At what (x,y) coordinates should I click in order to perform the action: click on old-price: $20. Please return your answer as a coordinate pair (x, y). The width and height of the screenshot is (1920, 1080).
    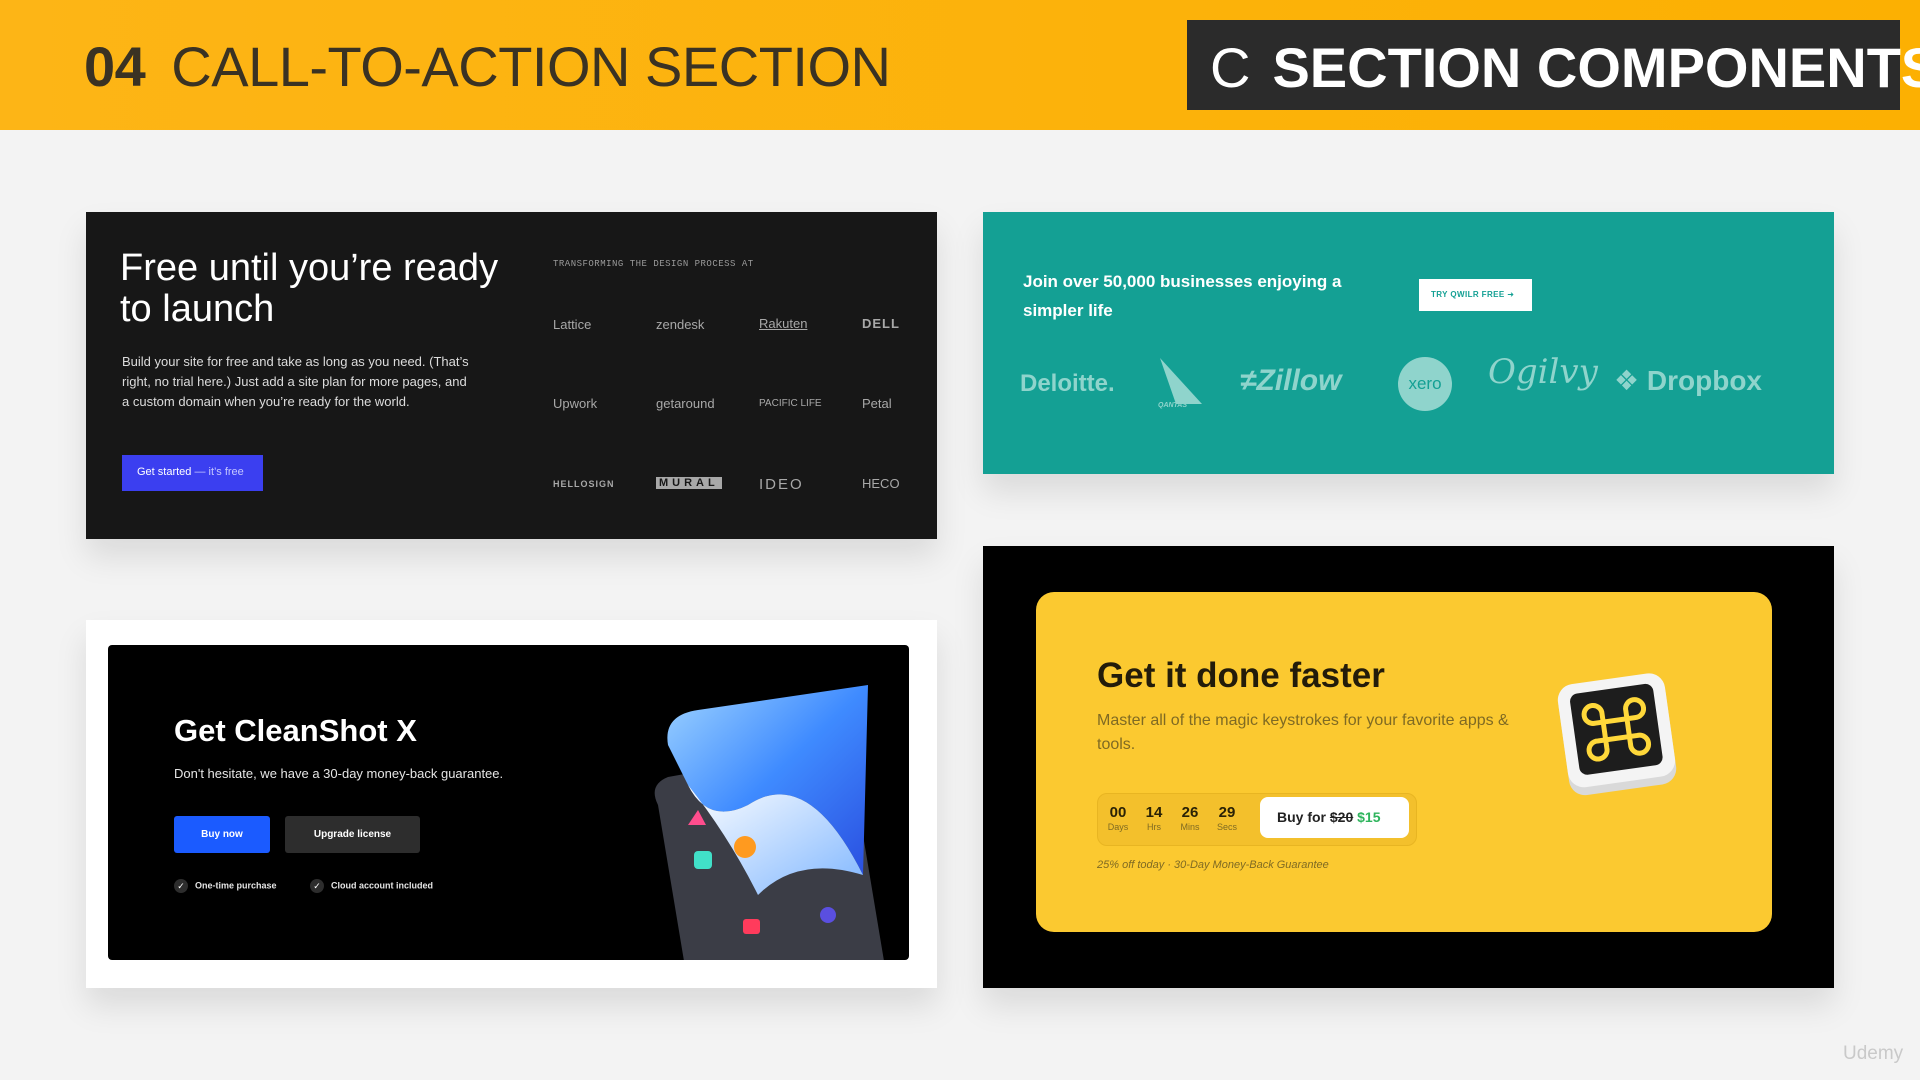
    Looking at the image, I should click on (1341, 817).